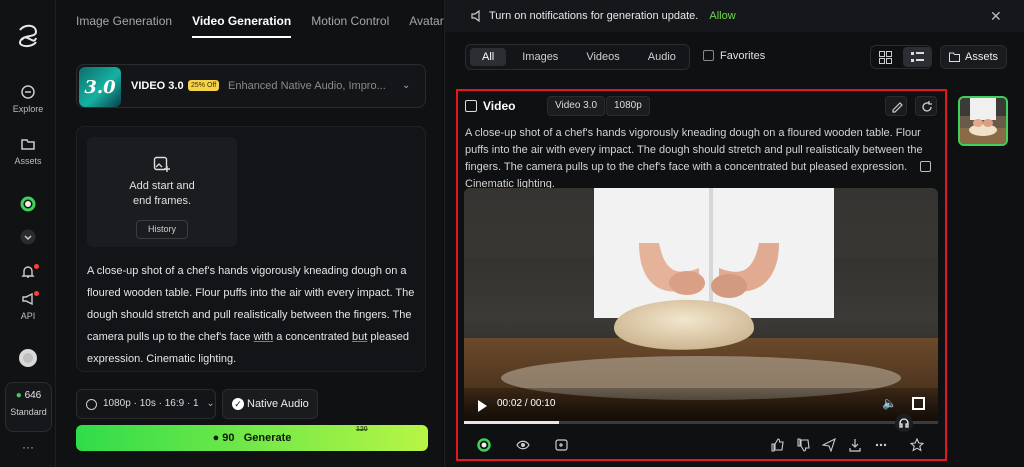 This screenshot has height=467, width=1024. Describe the element at coordinates (216, 438) in the screenshot. I see `credit-drop-icon: ●` at that location.